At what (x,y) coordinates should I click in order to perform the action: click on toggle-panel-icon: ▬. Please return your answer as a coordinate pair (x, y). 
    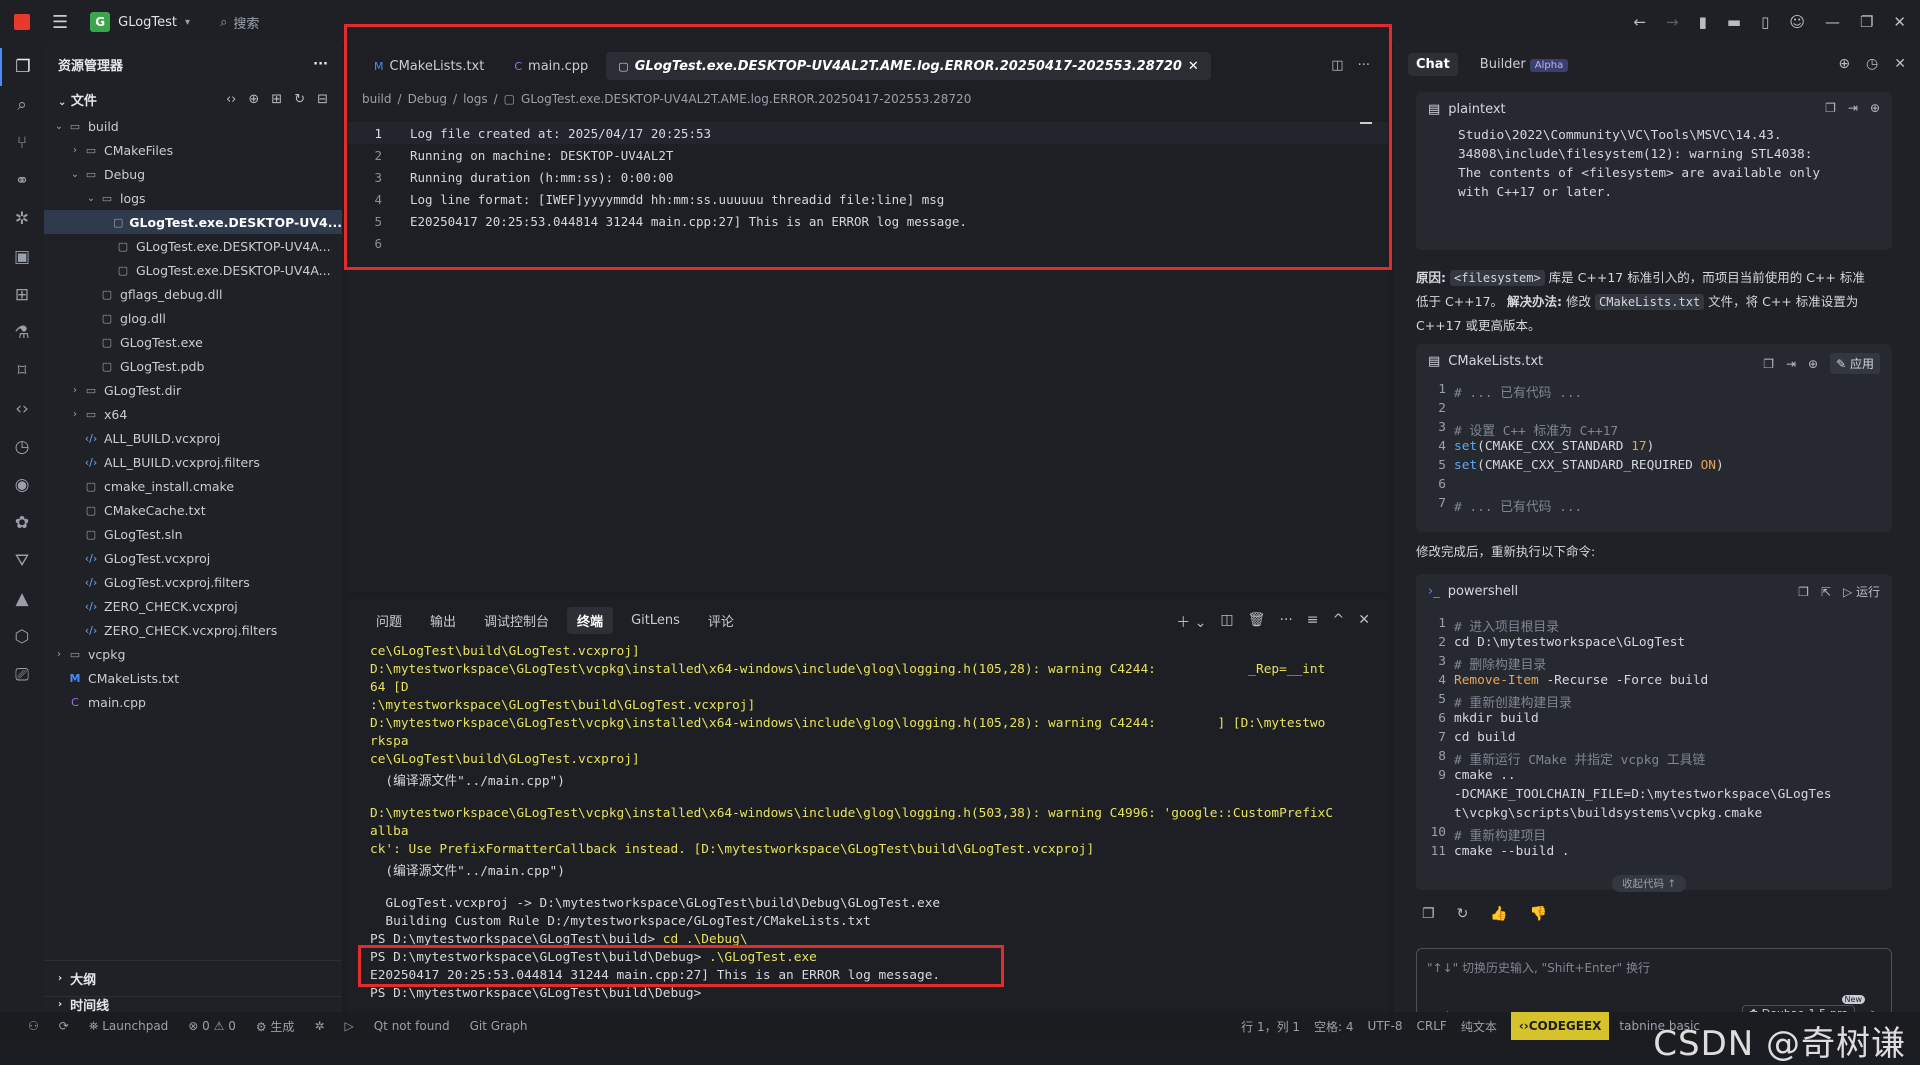
    Looking at the image, I should click on (1734, 22).